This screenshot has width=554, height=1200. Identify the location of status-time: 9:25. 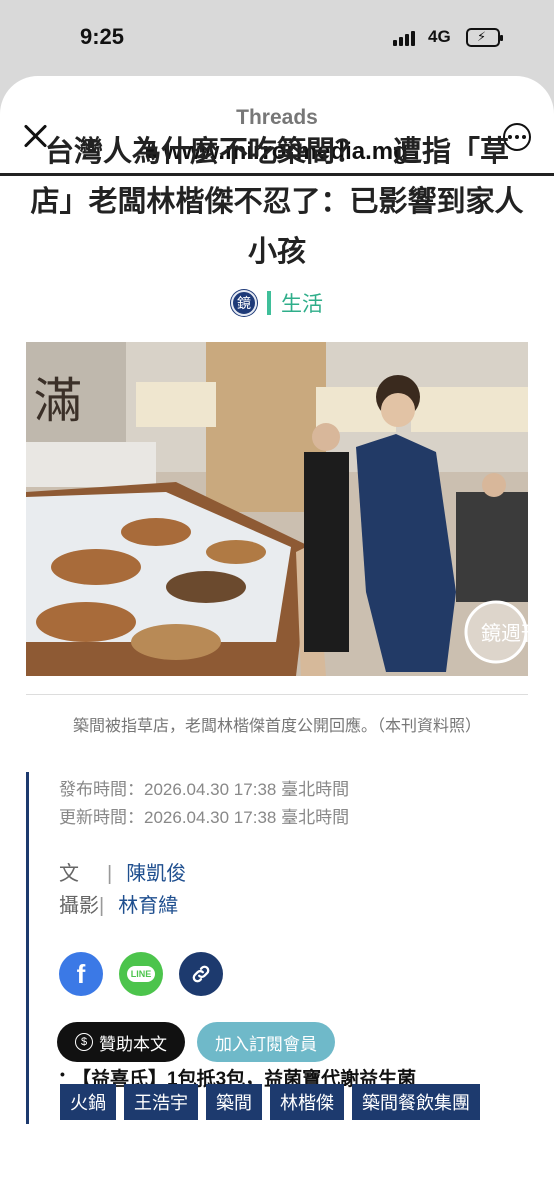
(102, 36).